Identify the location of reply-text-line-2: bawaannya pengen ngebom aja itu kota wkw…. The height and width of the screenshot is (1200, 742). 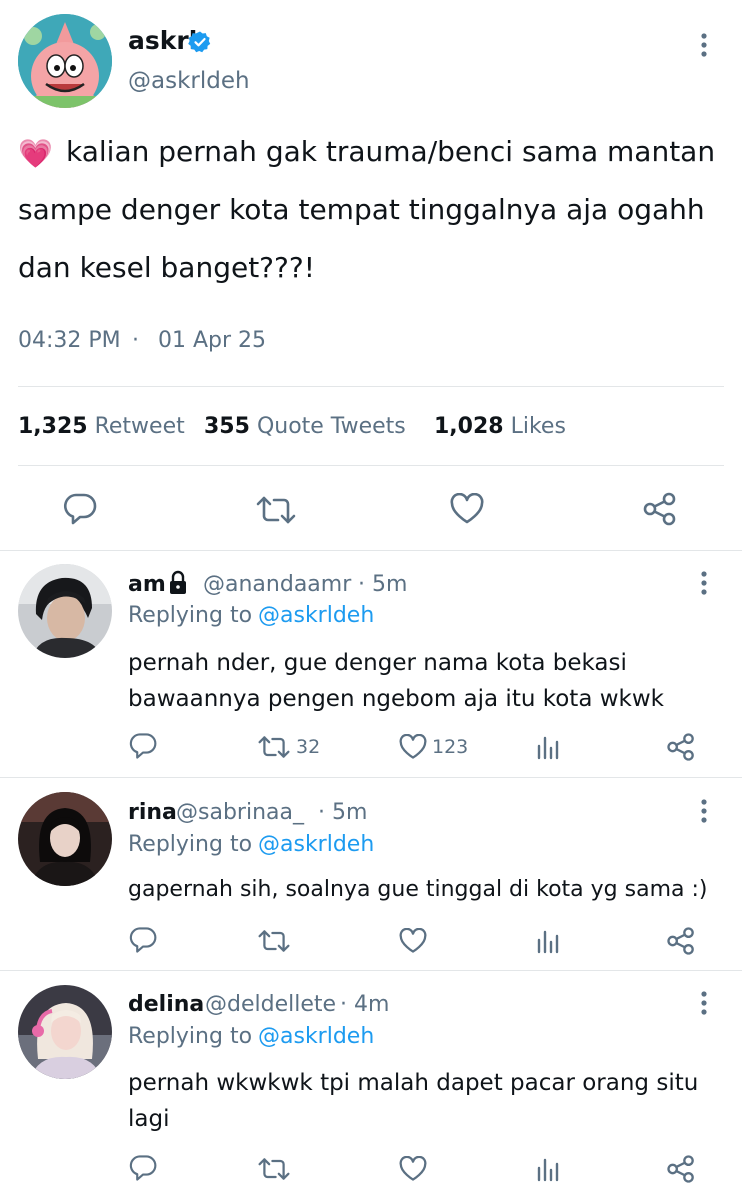
(396, 699).